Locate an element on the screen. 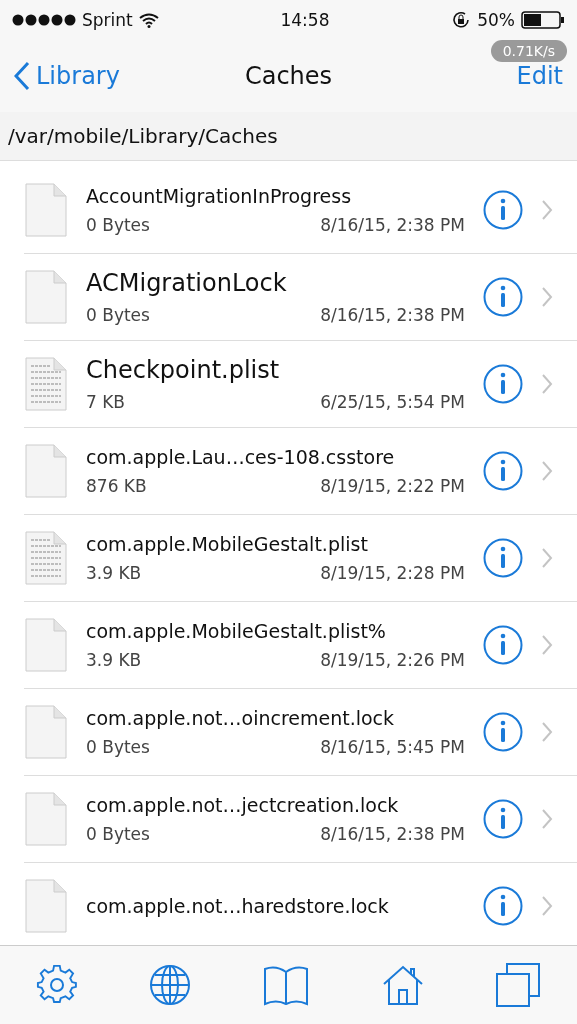 Image resolution: width=577 pixels, height=1024 pixels. file-row: com.apple.not…jectcreation.lock 0 Bytes 8/16/15, 2:38 PM is located at coordinates (300, 819).